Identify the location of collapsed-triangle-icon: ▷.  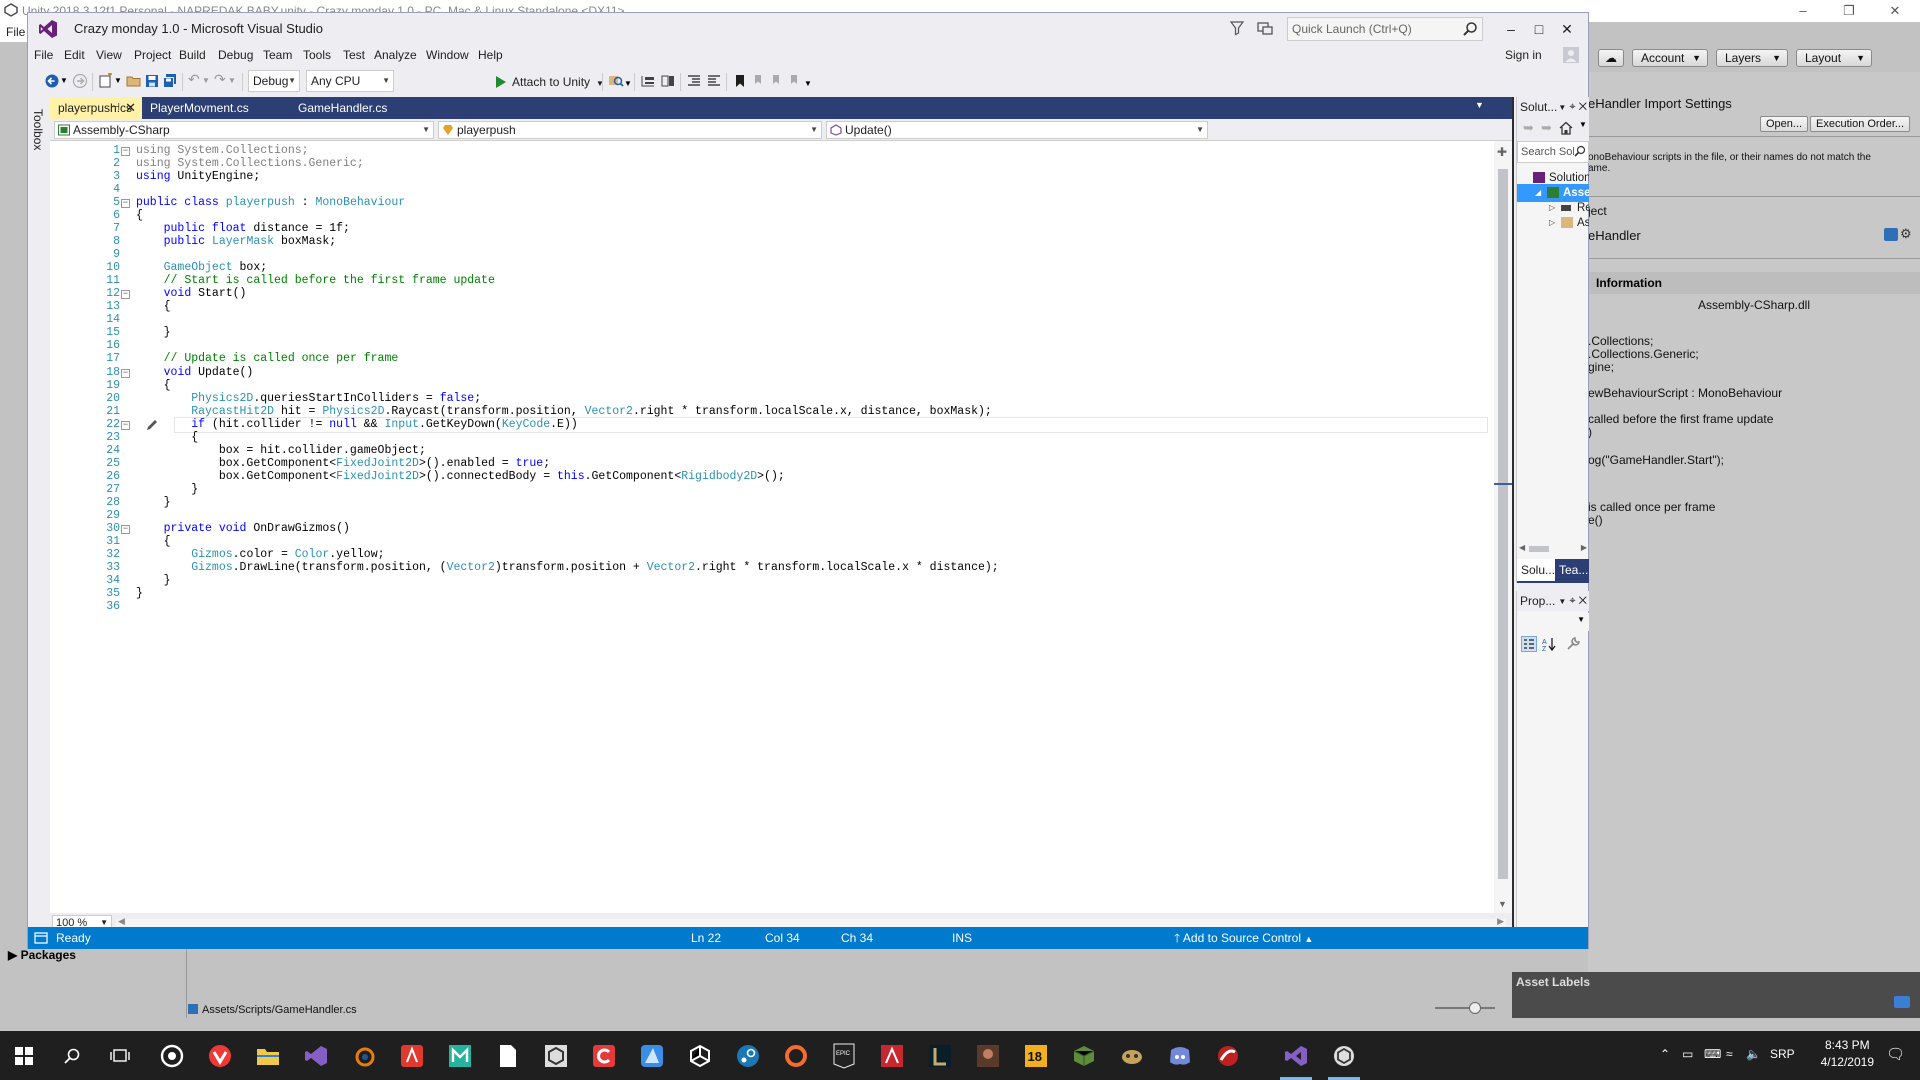
(1552, 223).